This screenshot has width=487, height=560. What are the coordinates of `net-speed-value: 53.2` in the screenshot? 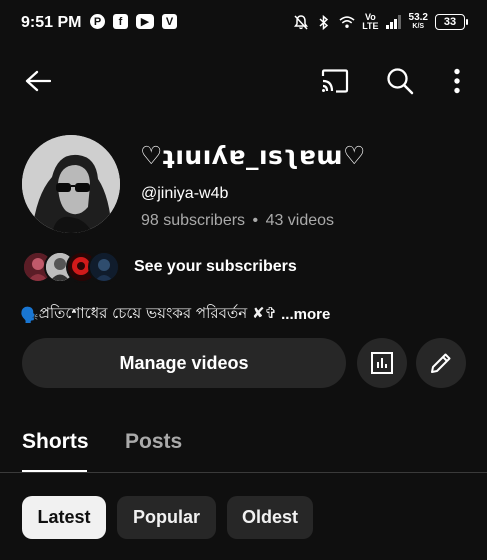 It's located at (418, 17).